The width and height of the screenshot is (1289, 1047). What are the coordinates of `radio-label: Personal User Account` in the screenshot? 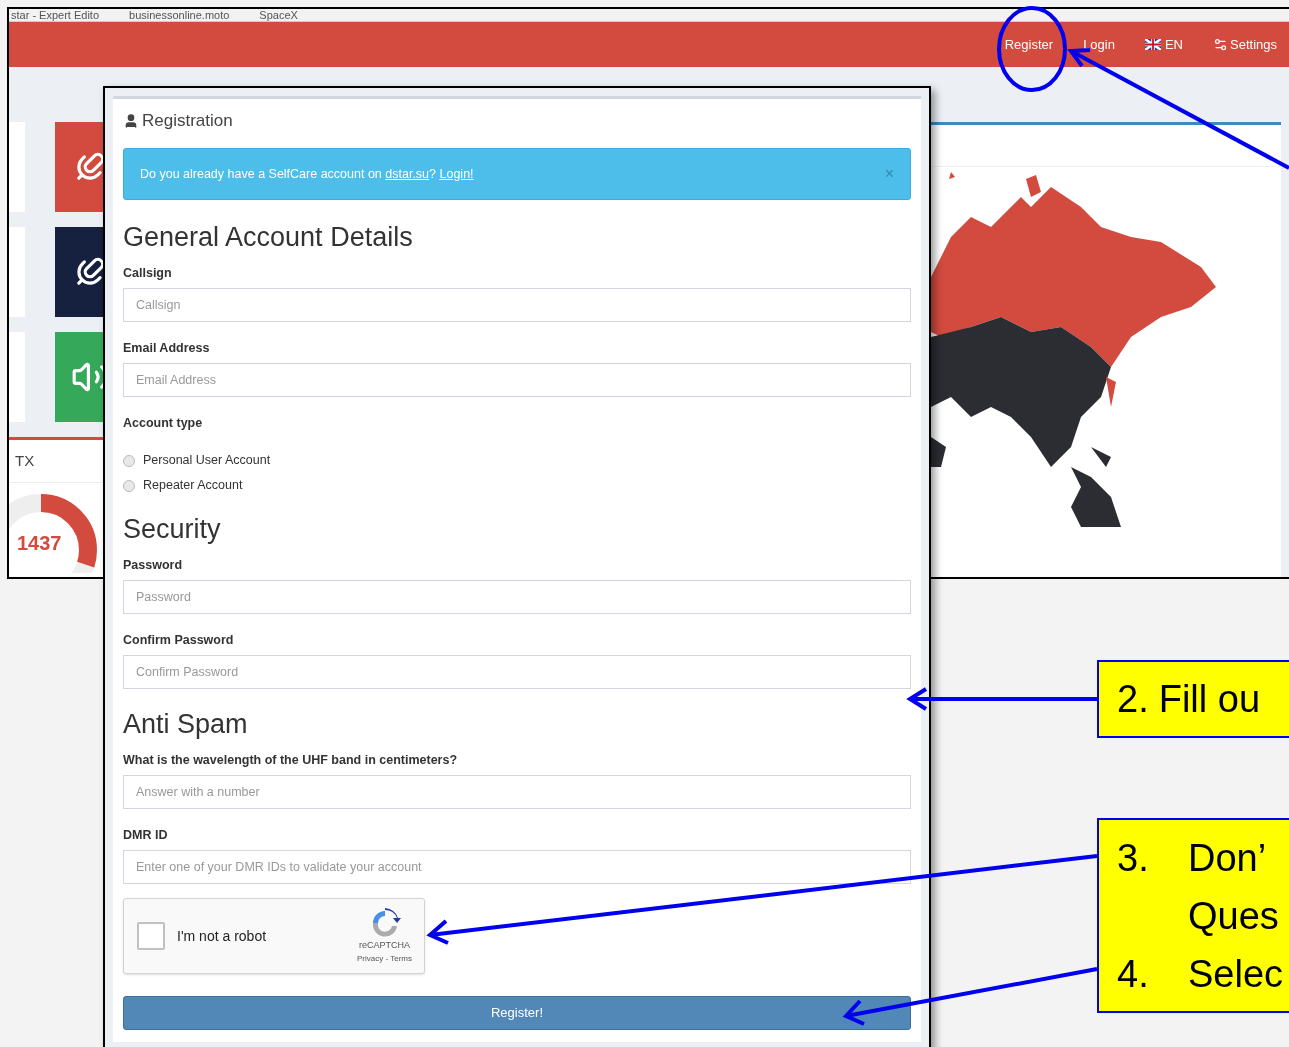 It's located at (207, 461).